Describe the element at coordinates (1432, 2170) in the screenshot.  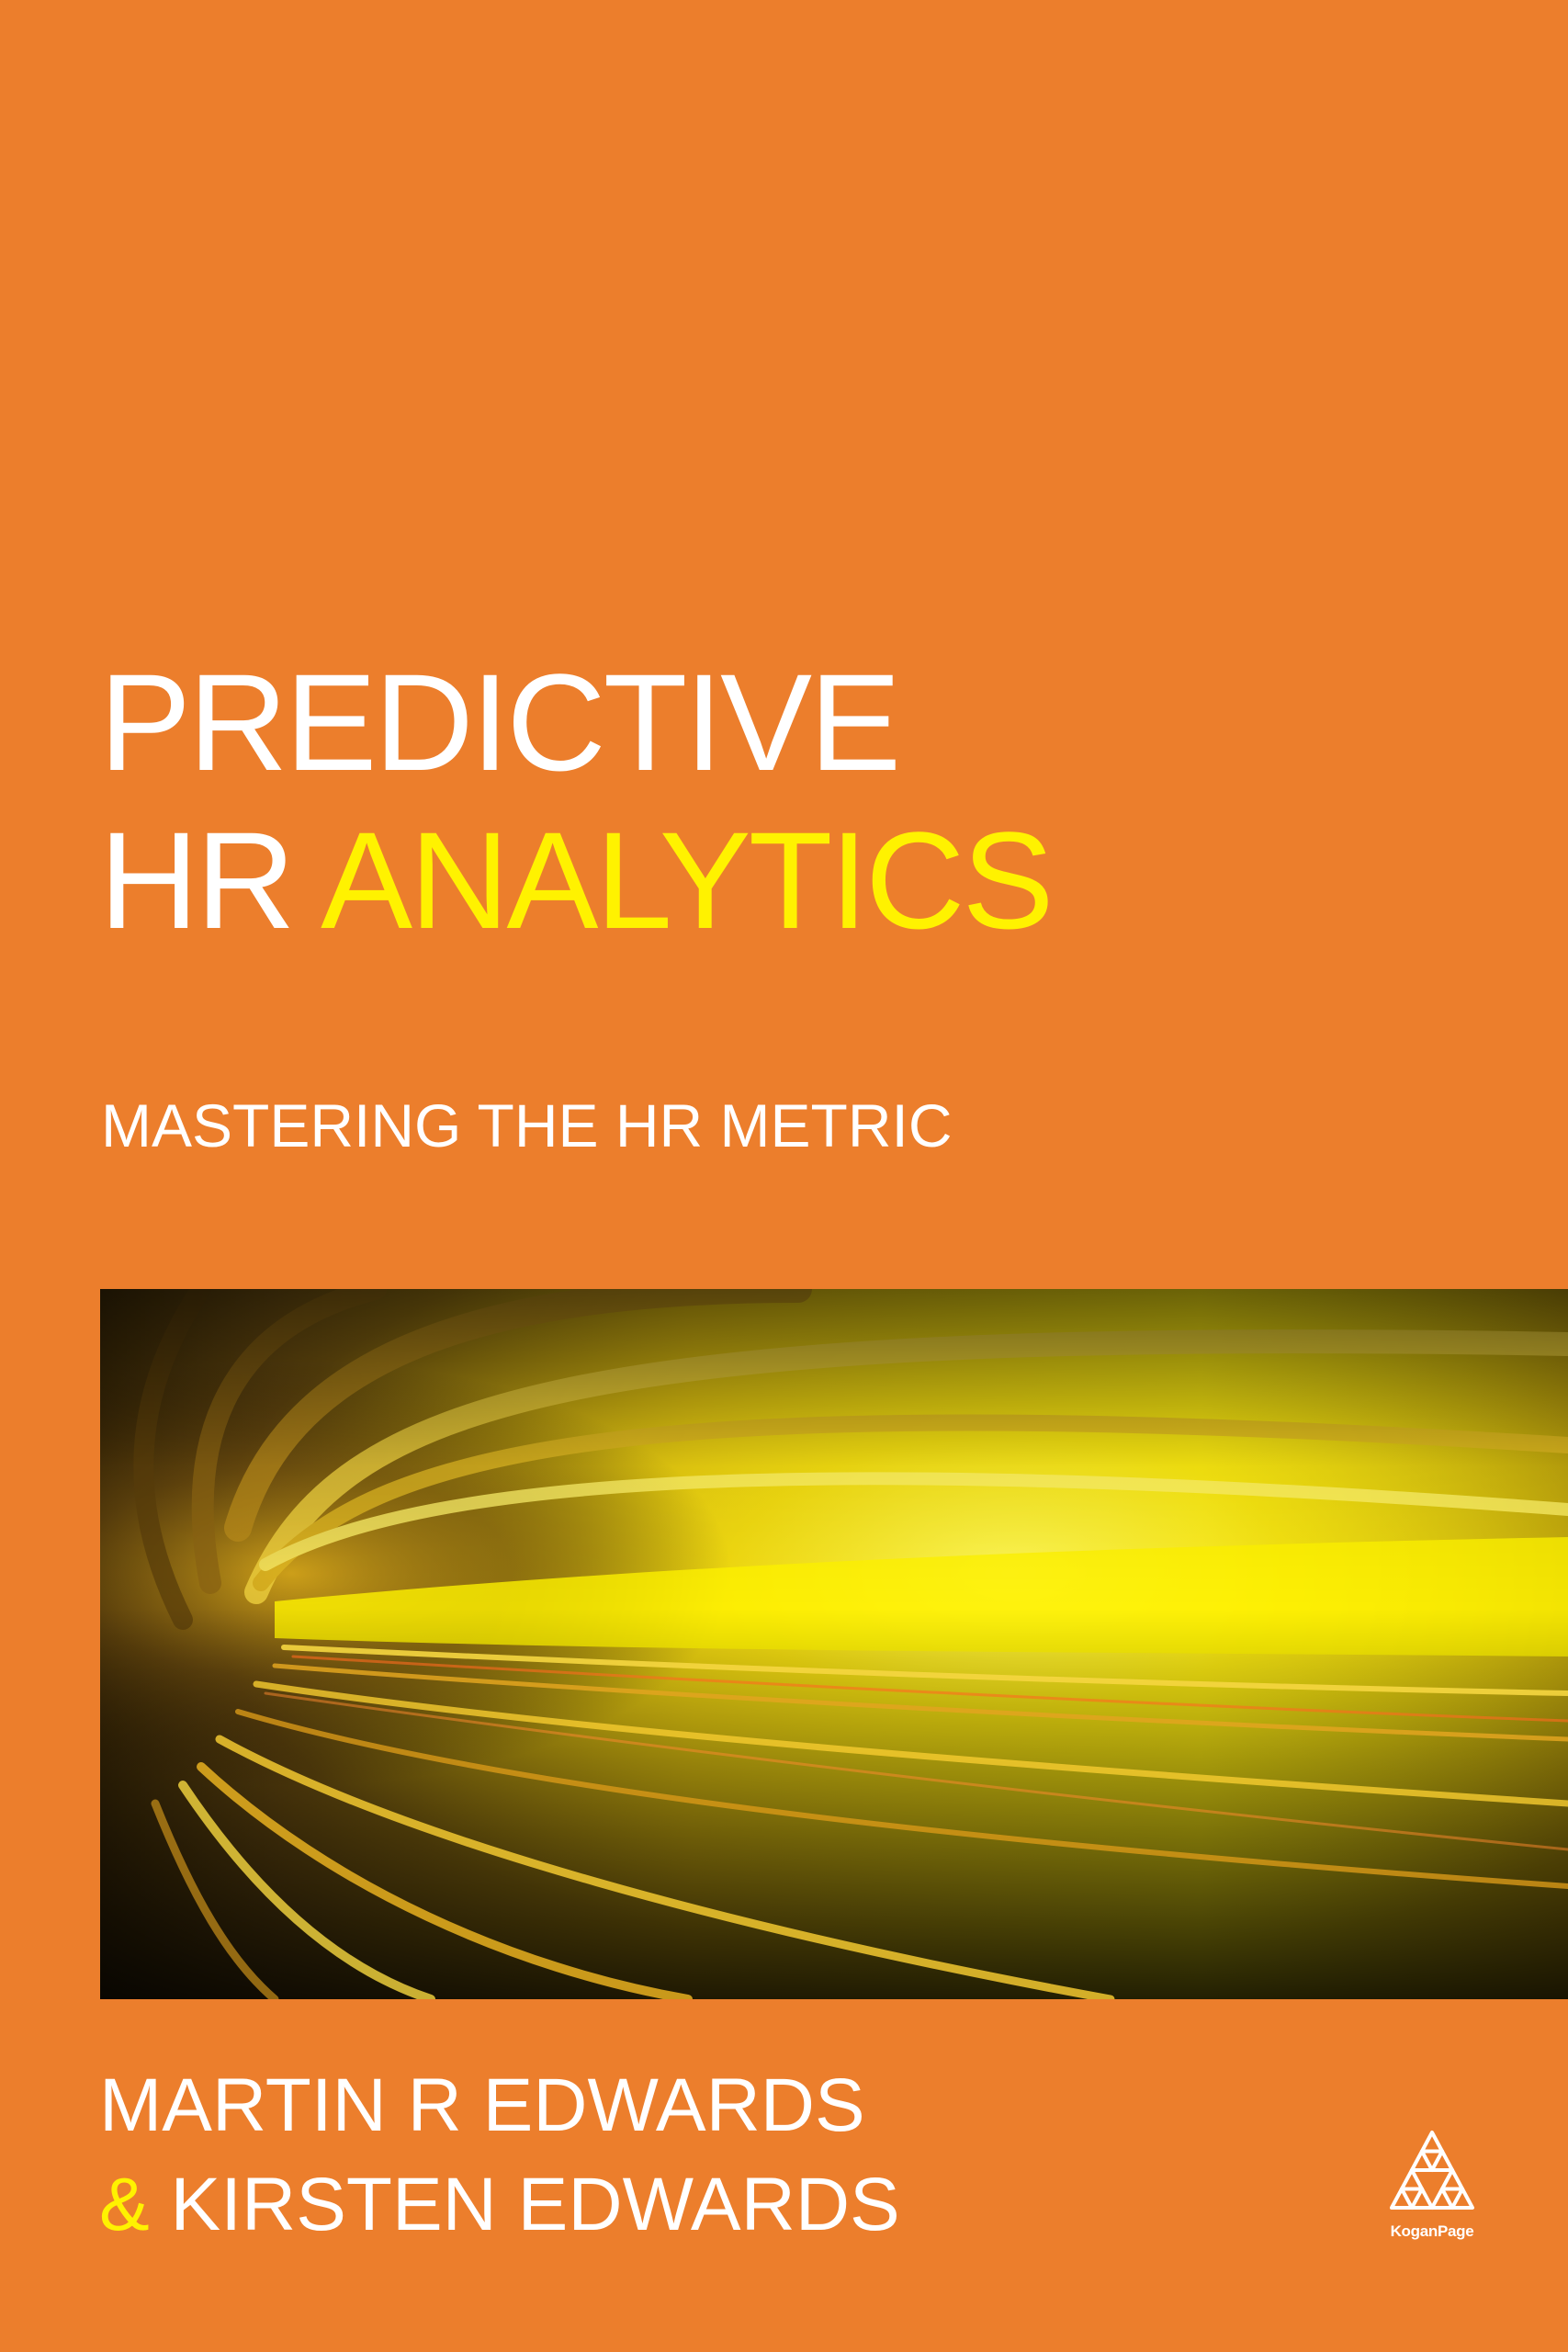
I see `triangle-of-triangles-logo-icon` at that location.